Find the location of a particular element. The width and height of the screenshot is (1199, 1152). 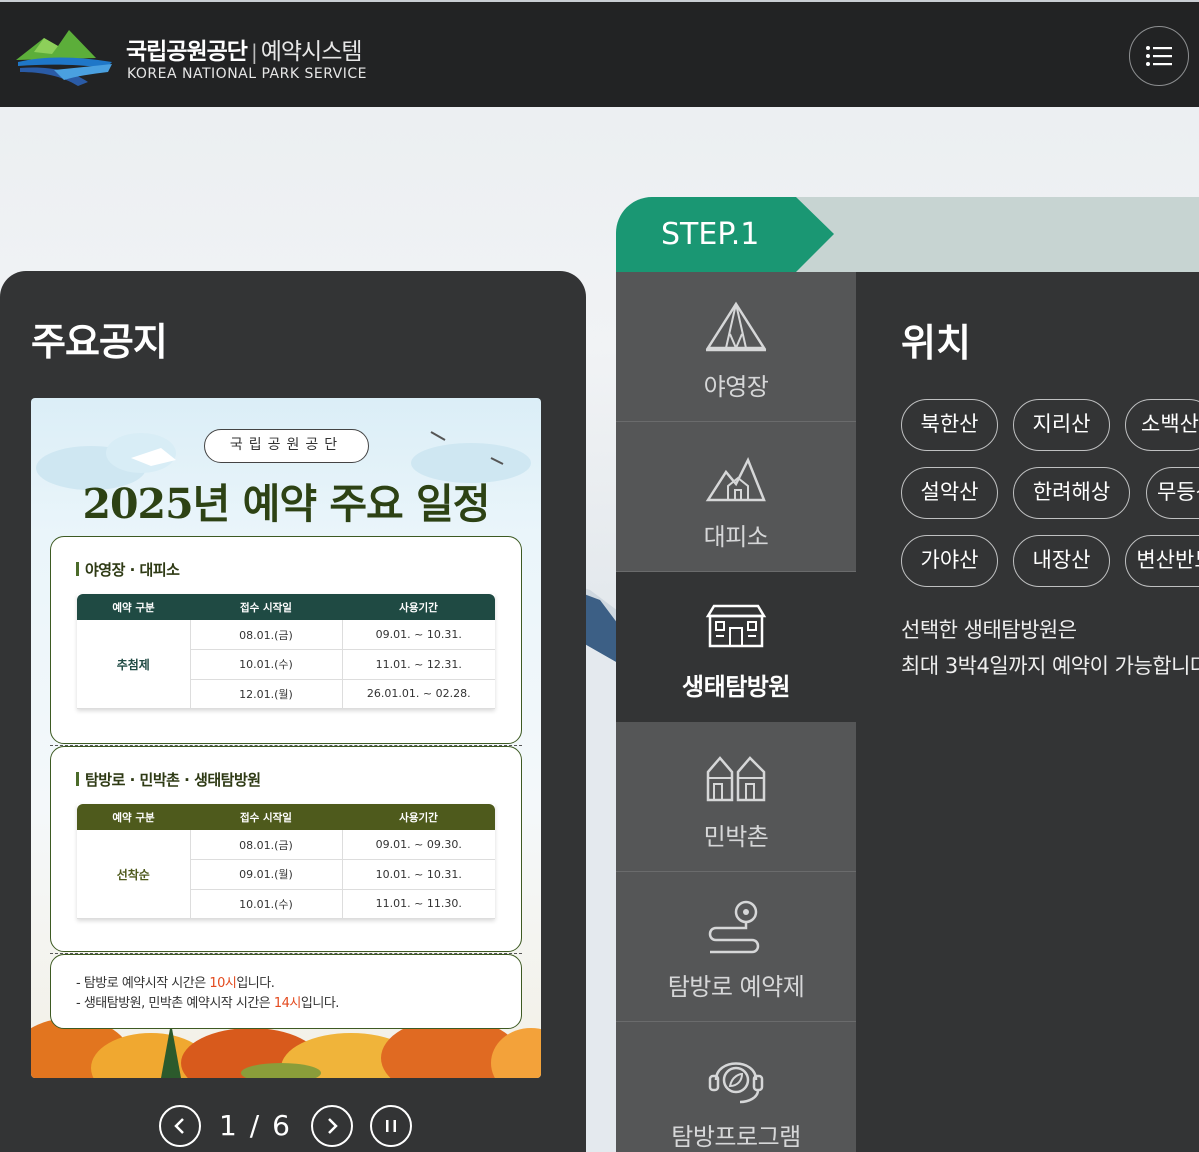

notice-pager: 1 / 6 is located at coordinates (289, 1126).